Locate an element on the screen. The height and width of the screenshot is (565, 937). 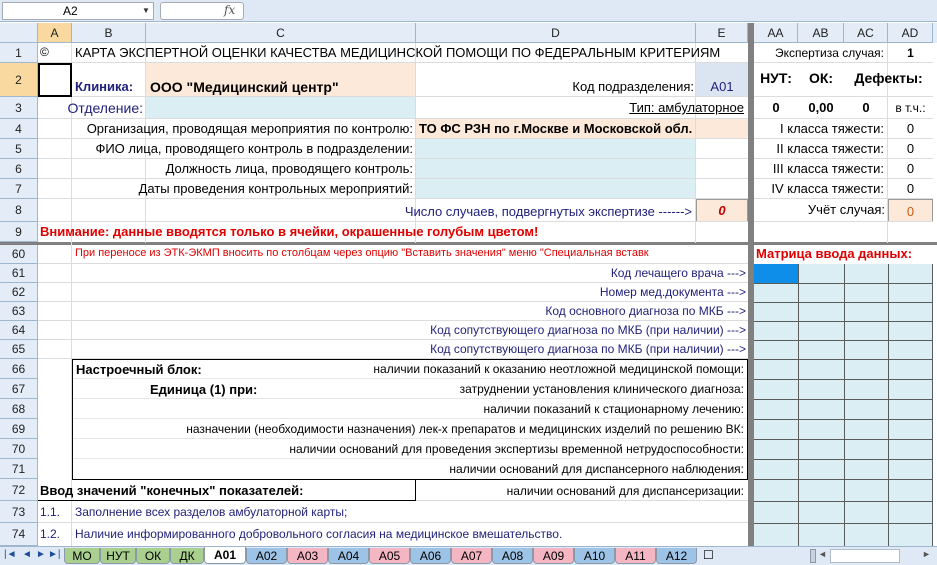
col-header-ad: AD is located at coordinates (910, 33).